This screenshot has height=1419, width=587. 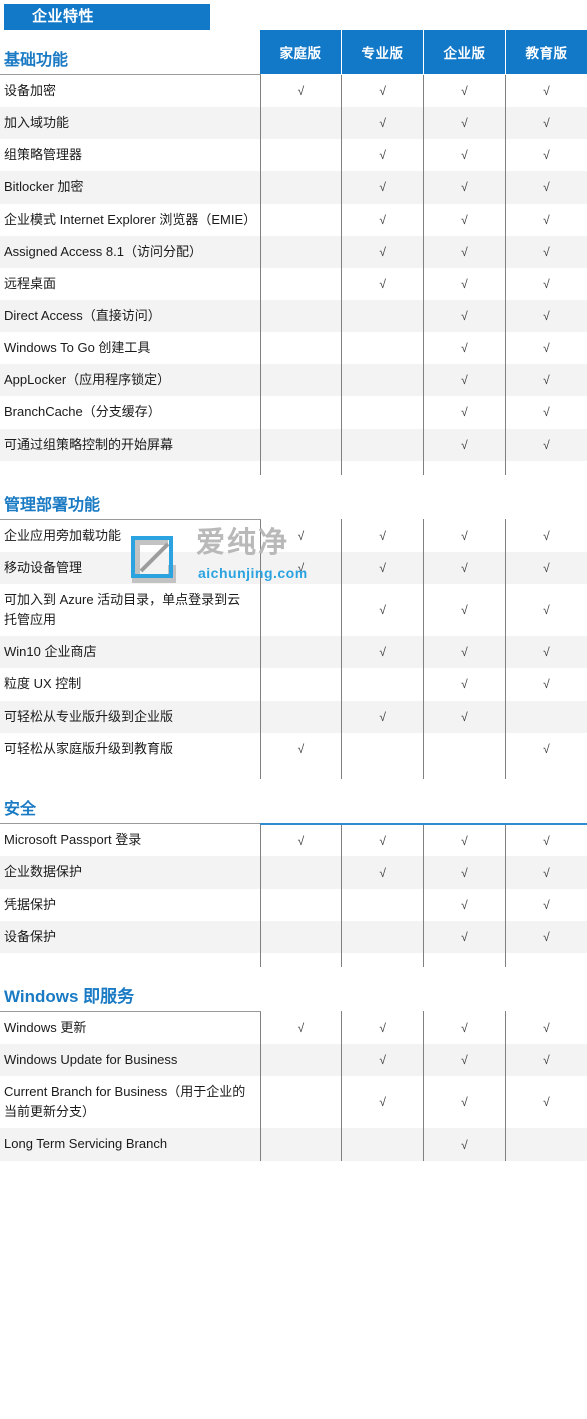 I want to click on feature-label: 加入域功能, so click(x=130, y=123).